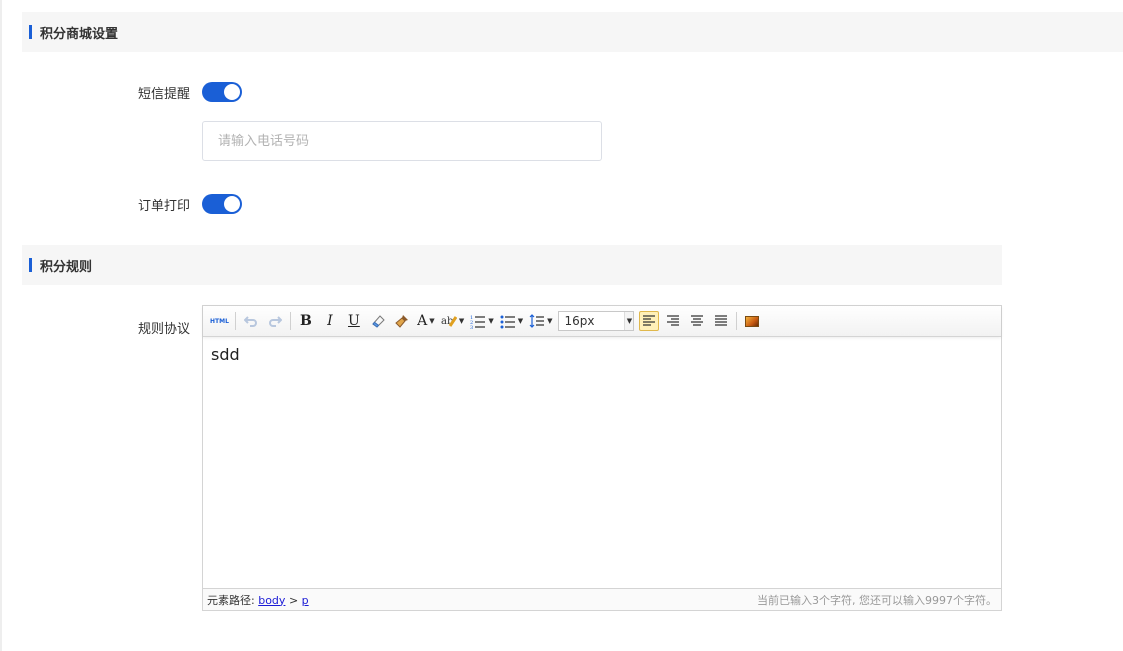 The height and width of the screenshot is (651, 1123). What do you see at coordinates (537, 321) in the screenshot?
I see `line-height-icon` at bounding box center [537, 321].